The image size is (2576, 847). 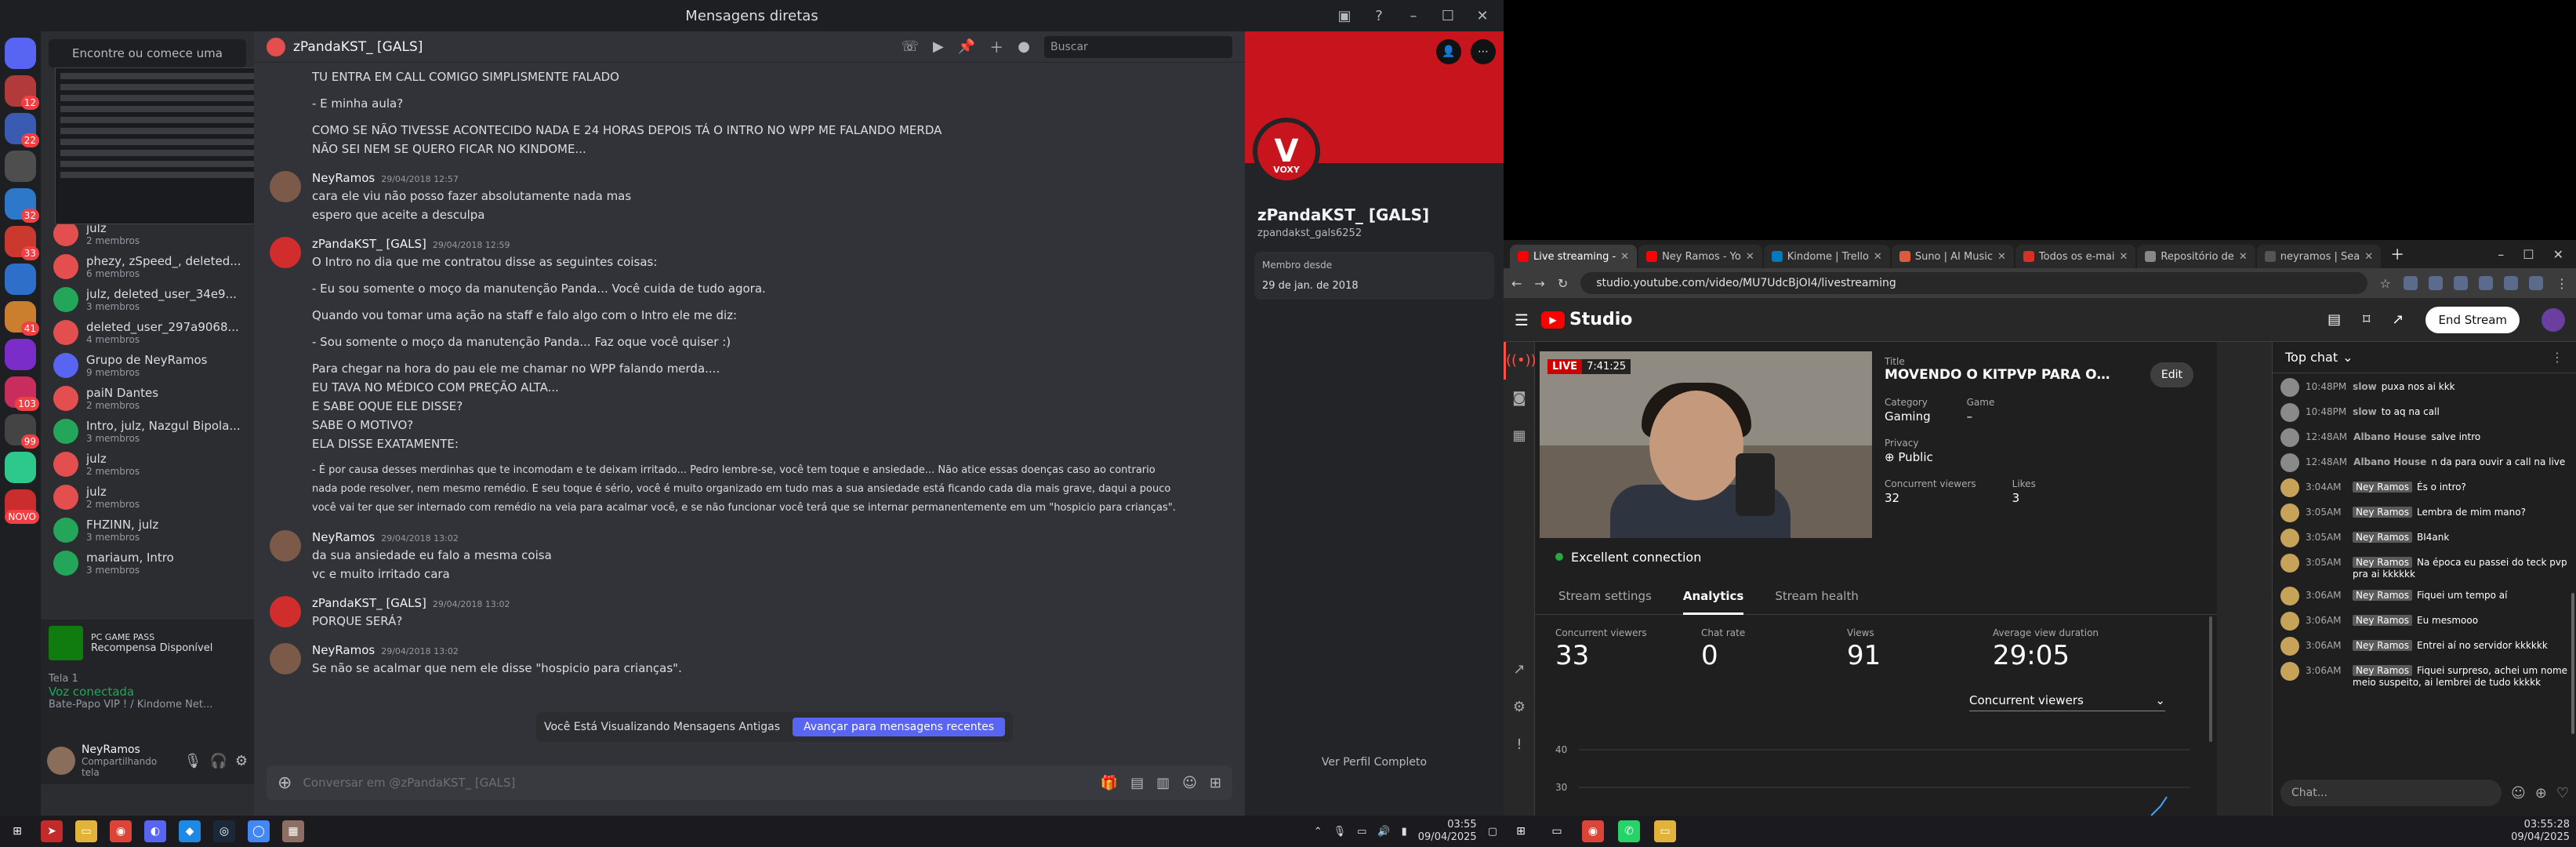 What do you see at coordinates (190, 831) in the screenshot?
I see `shield-icon: ◆` at bounding box center [190, 831].